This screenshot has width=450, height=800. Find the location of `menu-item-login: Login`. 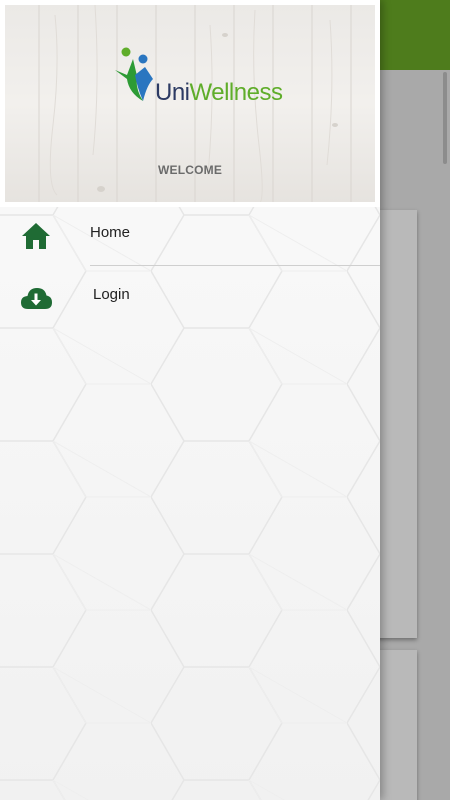

menu-item-login: Login is located at coordinates (190, 297).